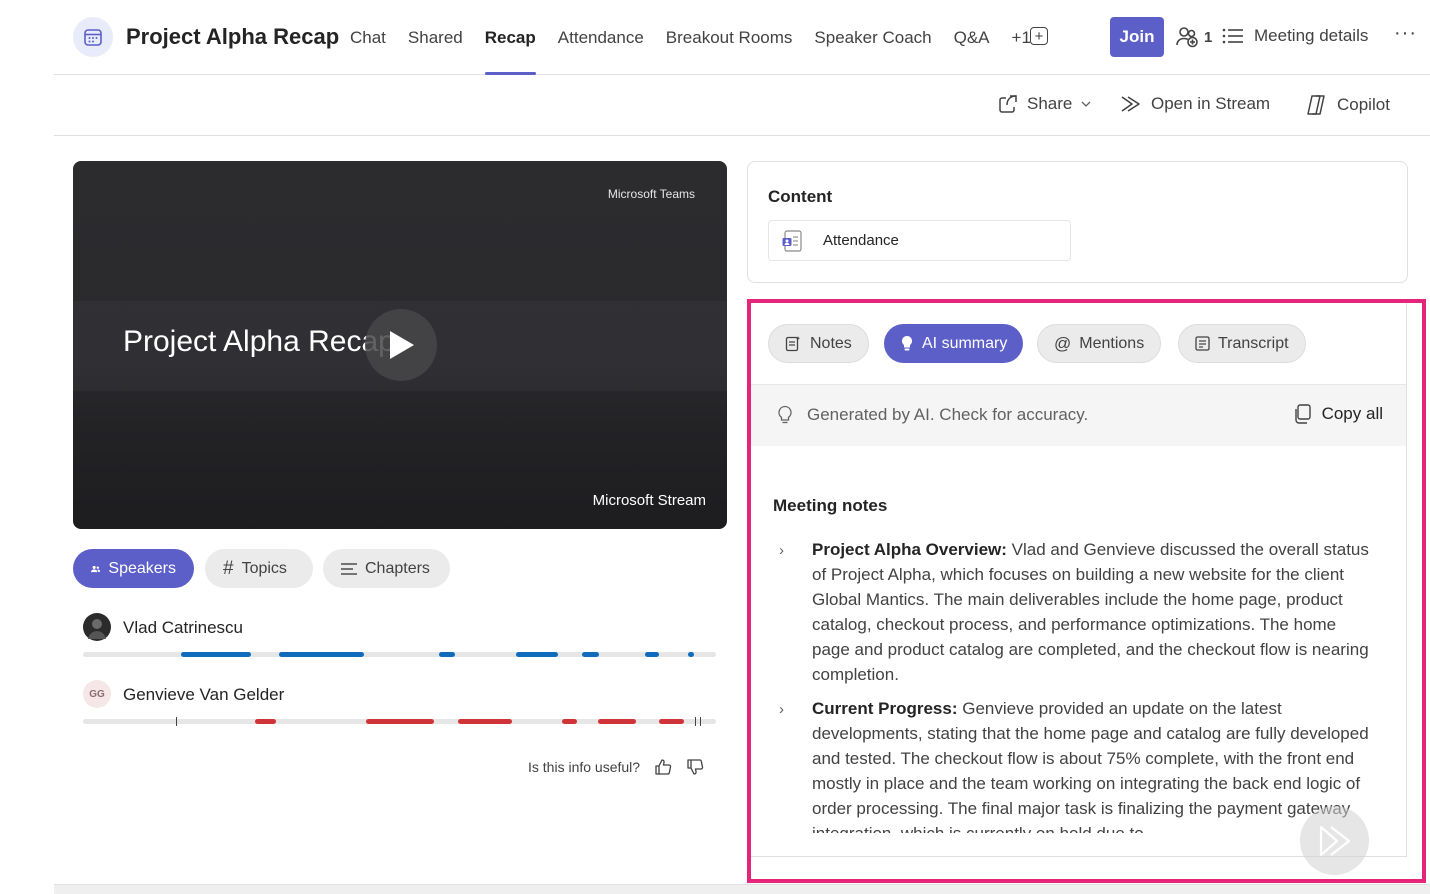 This screenshot has width=1430, height=894. What do you see at coordinates (233, 36) in the screenshot?
I see `meeting-title: Project Alpha Recap` at bounding box center [233, 36].